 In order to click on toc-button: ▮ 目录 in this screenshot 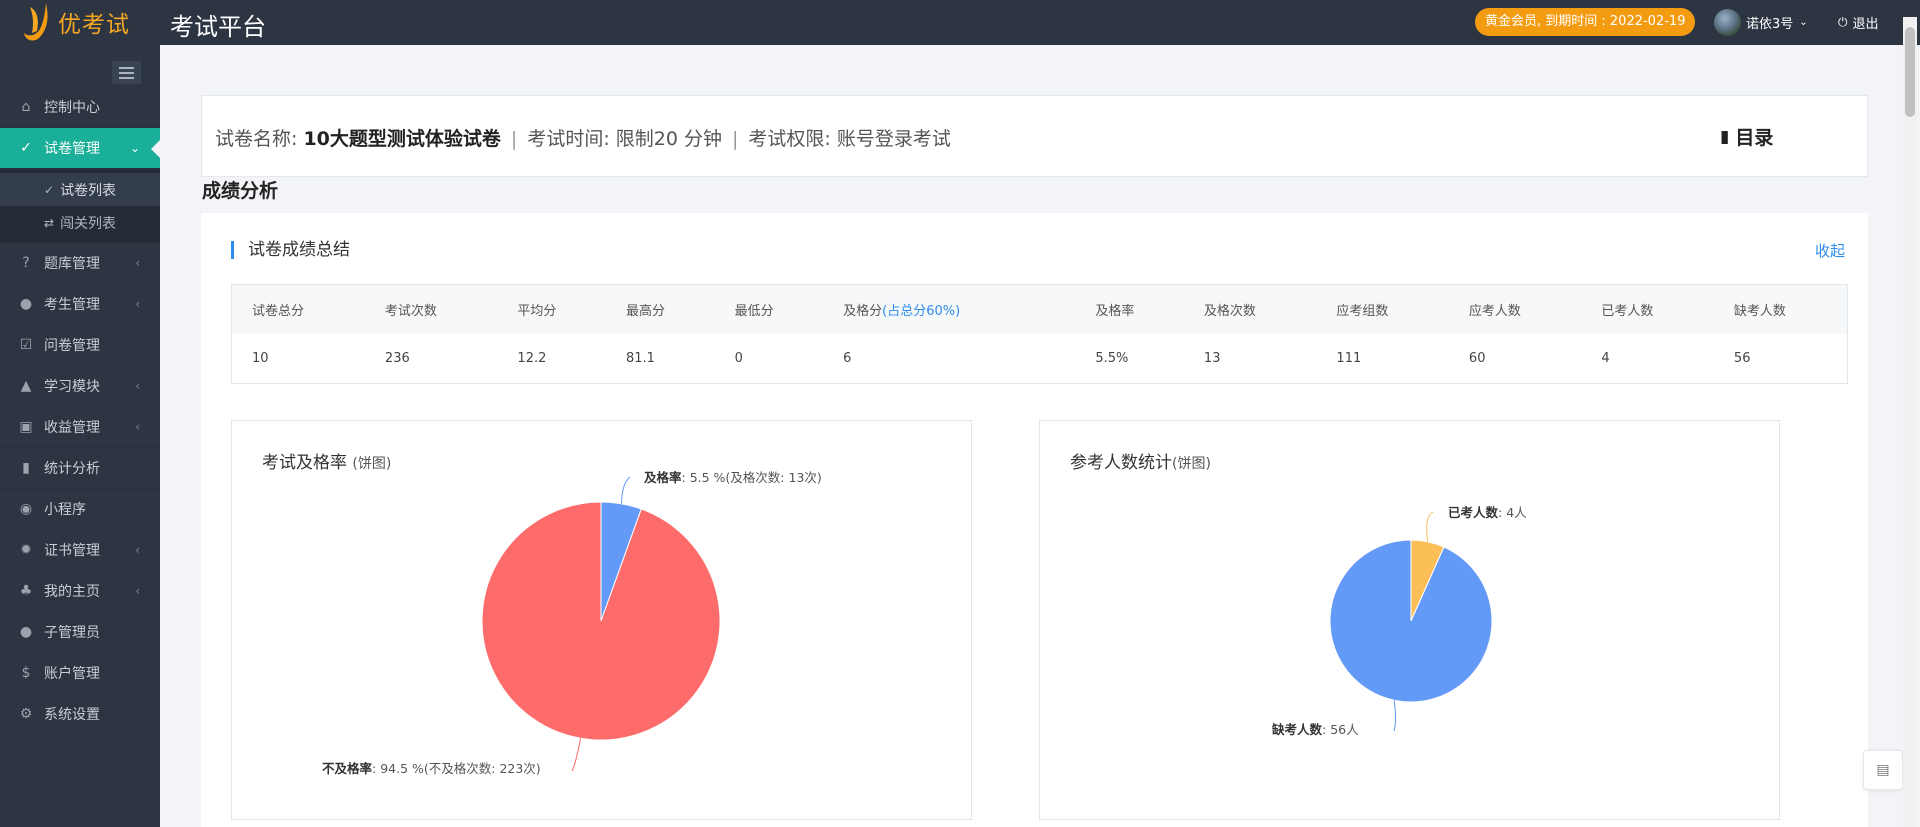, I will do `click(1746, 136)`.